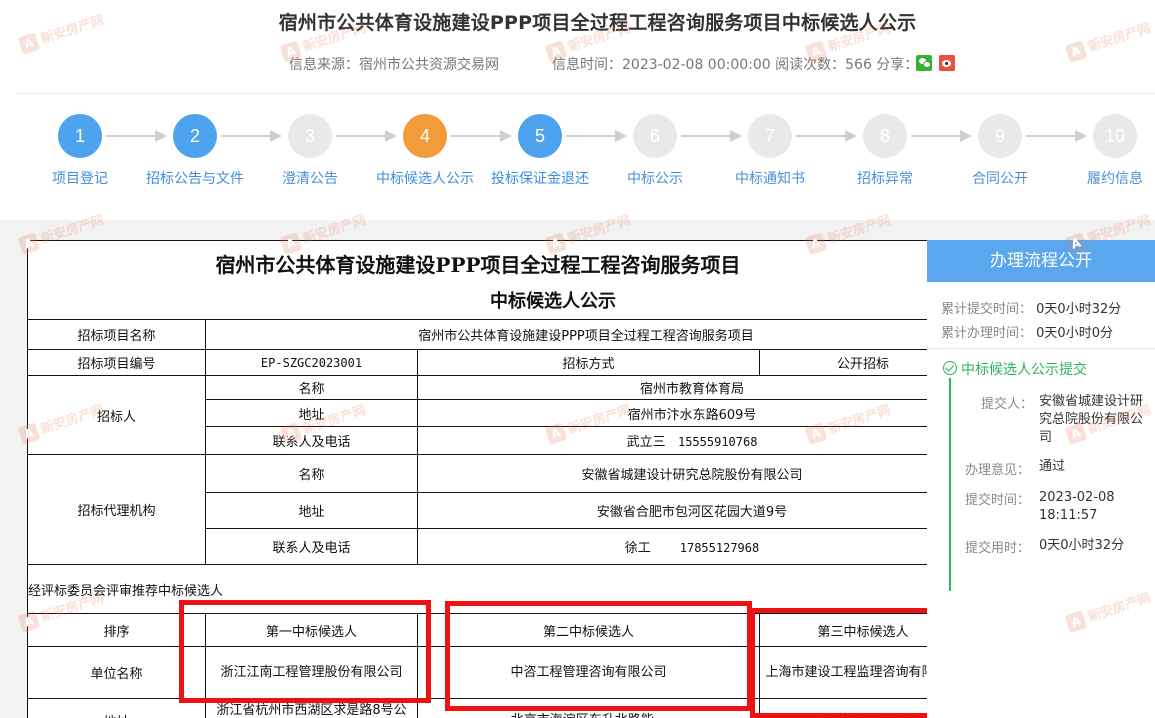 Image resolution: width=1155 pixels, height=718 pixels. I want to click on cell-label: 招标方式, so click(588, 362).